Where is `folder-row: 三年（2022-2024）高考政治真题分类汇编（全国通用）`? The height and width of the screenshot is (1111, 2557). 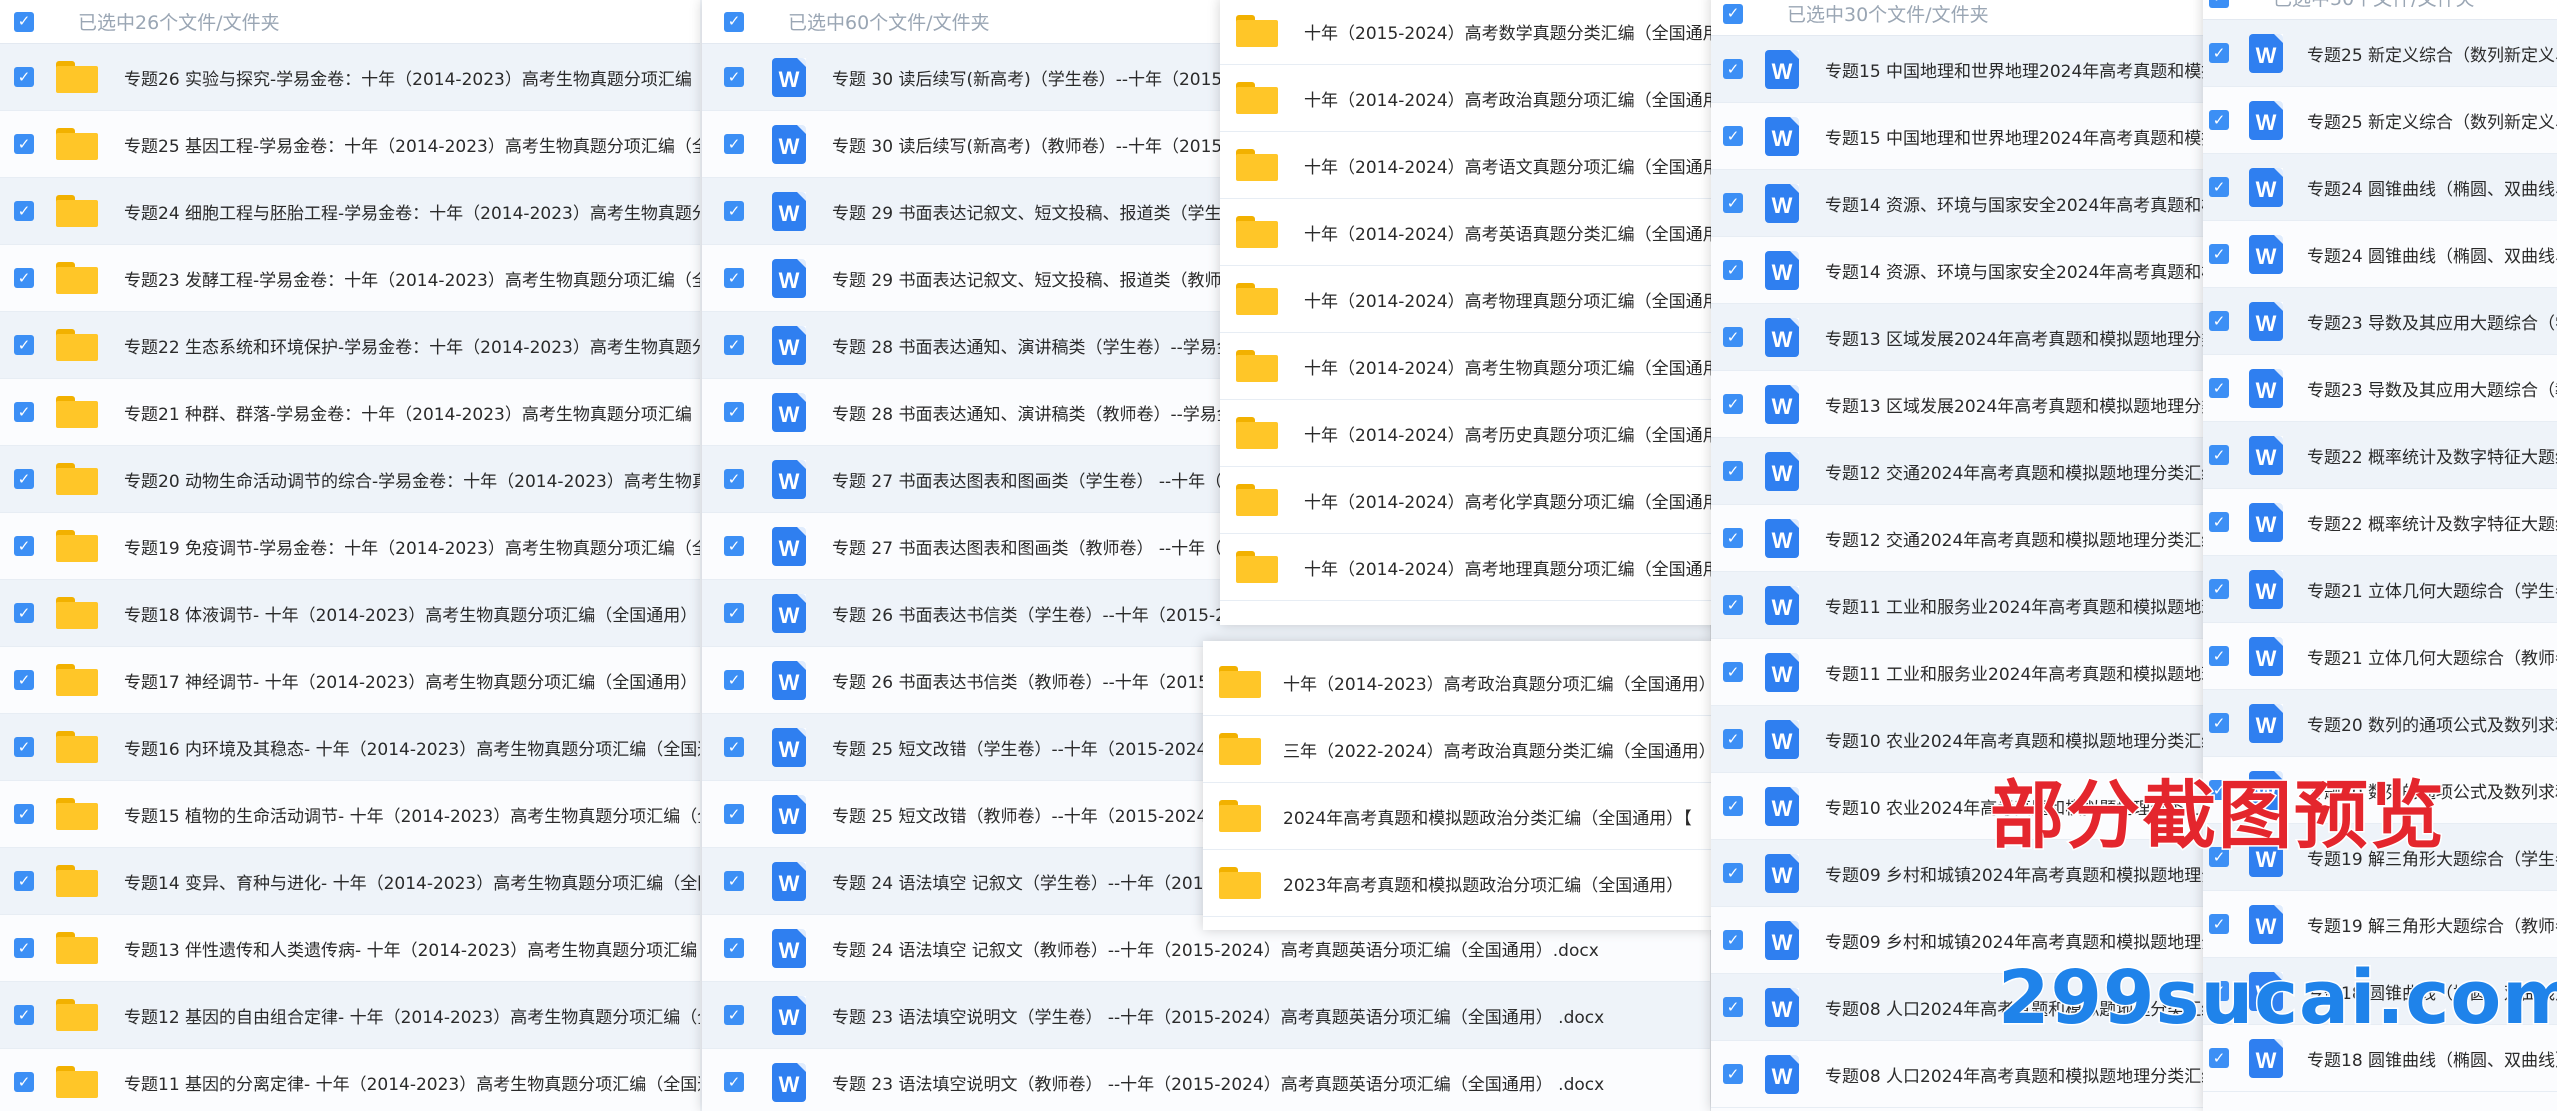 folder-row: 三年（2022-2024）高考政治真题分类汇编（全国通用） is located at coordinates (1458, 749).